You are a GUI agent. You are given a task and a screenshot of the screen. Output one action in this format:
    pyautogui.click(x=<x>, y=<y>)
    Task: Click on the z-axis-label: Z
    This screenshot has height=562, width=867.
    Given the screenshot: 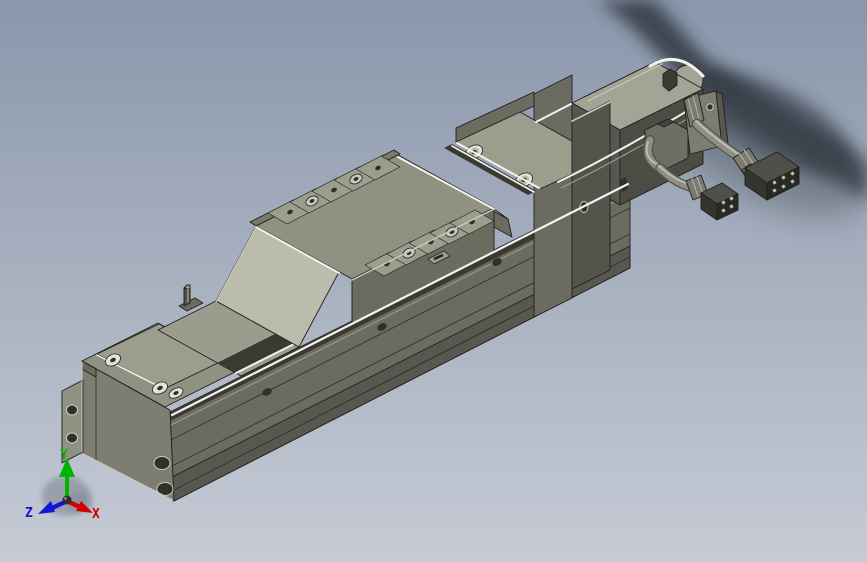 What is the action you would take?
    pyautogui.click(x=29, y=513)
    